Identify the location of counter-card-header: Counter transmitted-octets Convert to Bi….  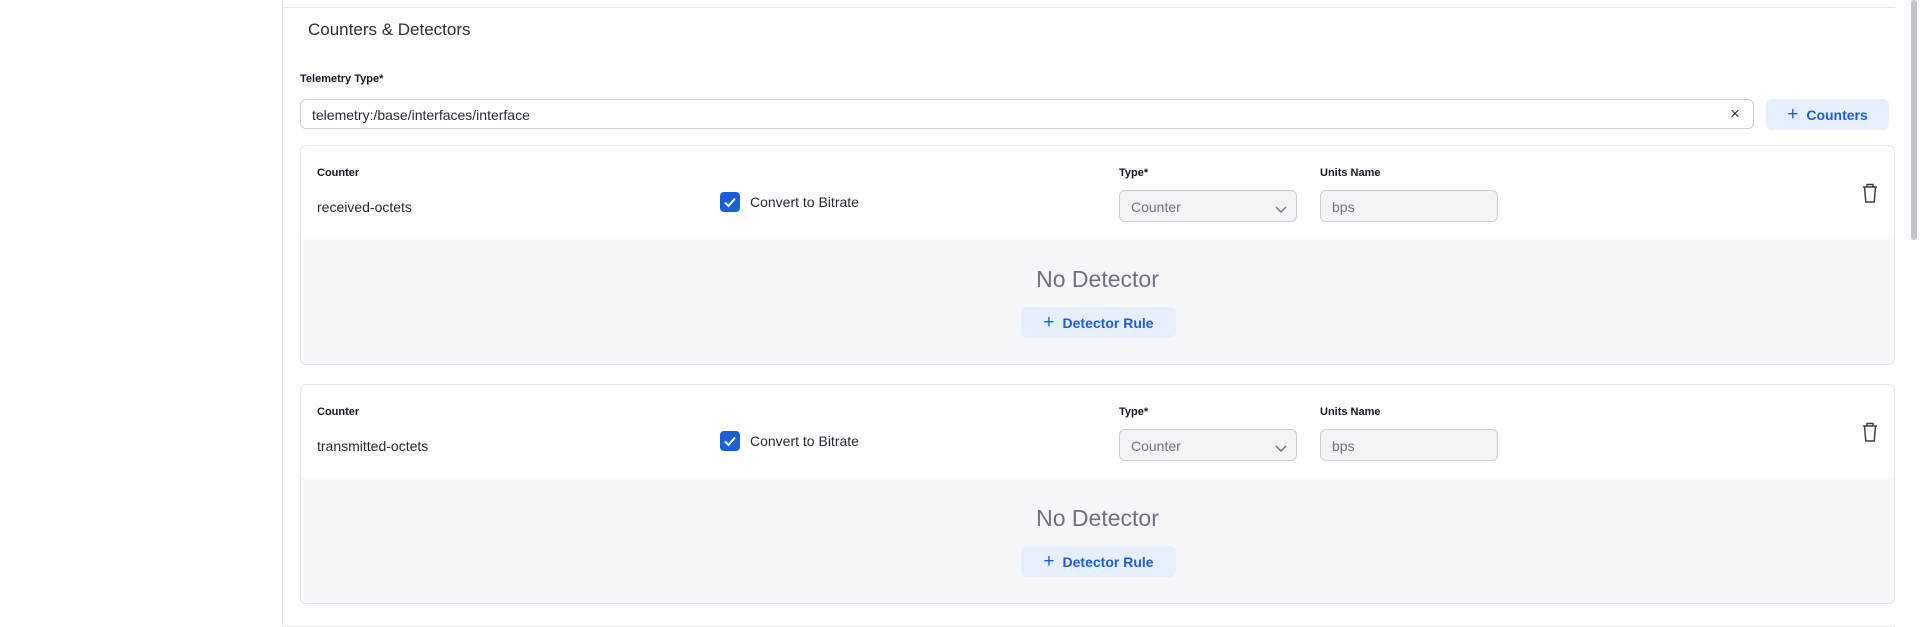
(1097, 432).